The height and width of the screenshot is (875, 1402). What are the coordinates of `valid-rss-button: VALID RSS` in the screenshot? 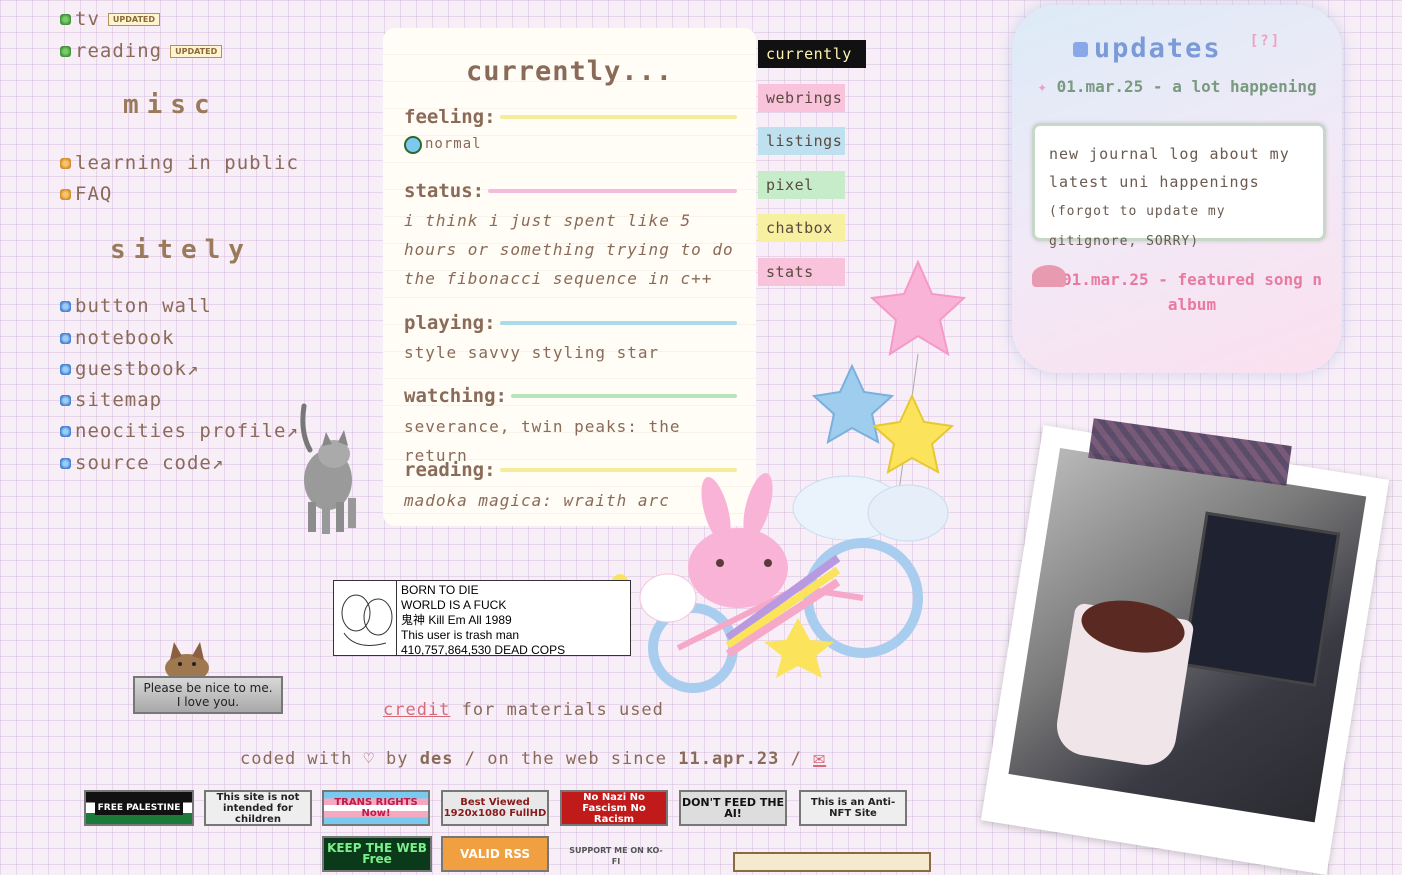 It's located at (495, 854).